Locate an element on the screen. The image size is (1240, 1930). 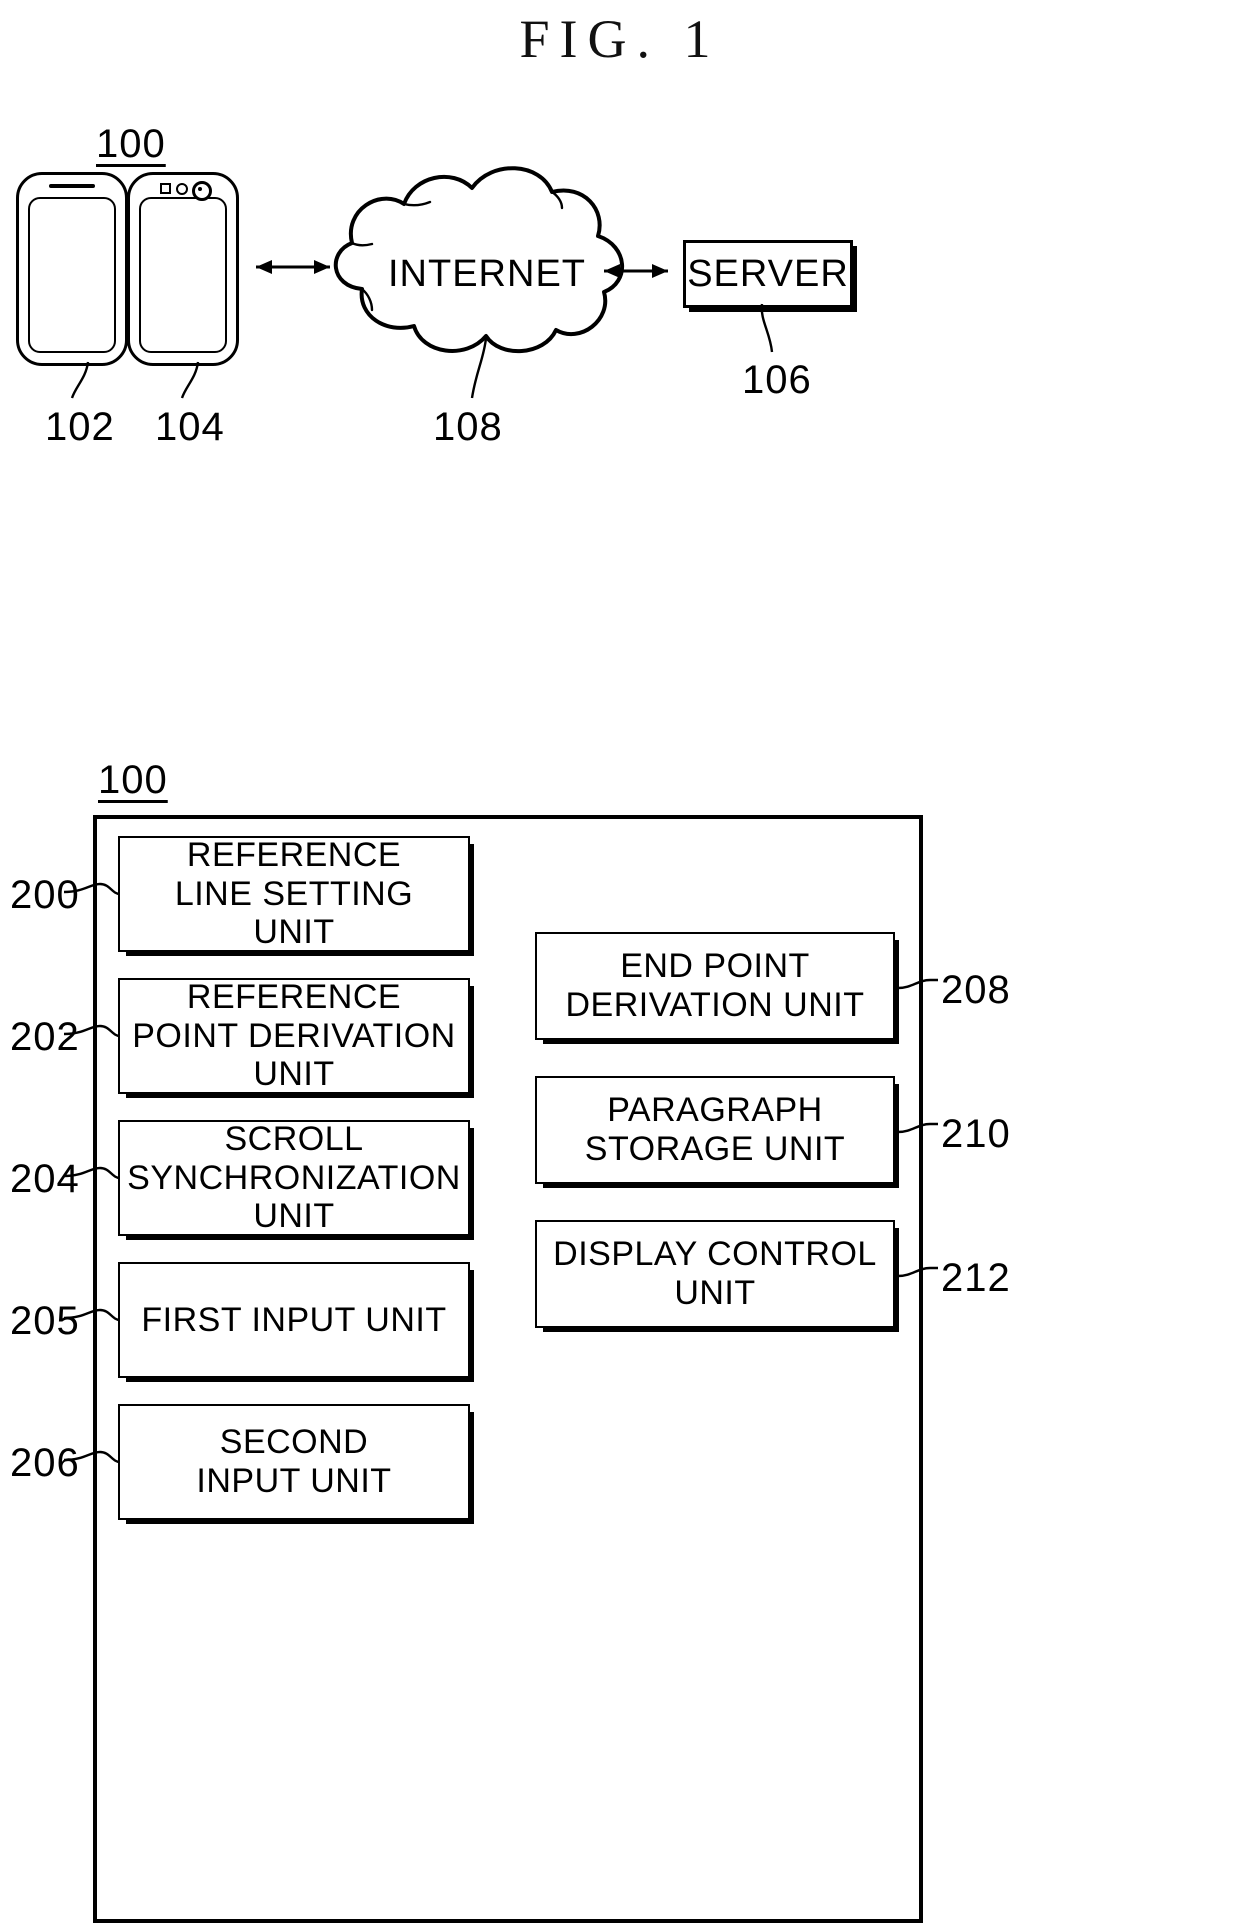
fig2-ref-205: 205 is located at coordinates (45, 1321).